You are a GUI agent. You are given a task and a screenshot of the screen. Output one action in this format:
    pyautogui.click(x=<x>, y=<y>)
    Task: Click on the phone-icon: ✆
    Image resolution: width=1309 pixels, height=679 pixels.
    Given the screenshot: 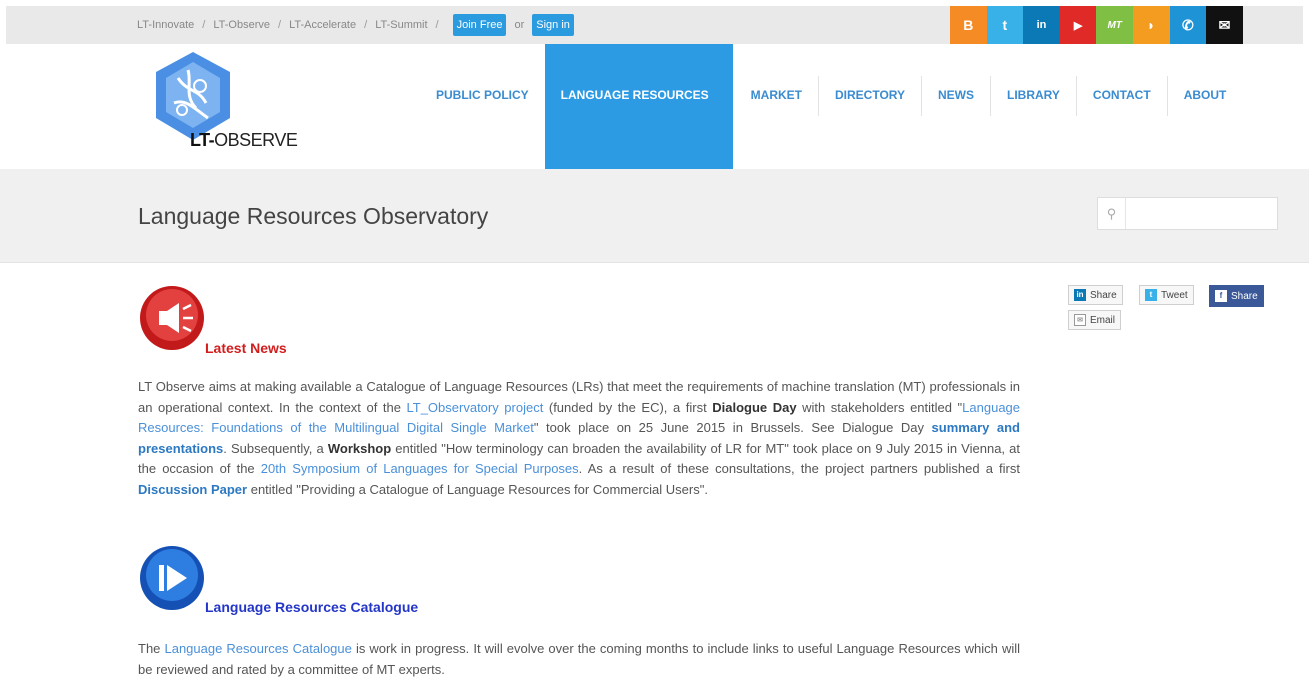 What is the action you would take?
    pyautogui.click(x=1188, y=25)
    